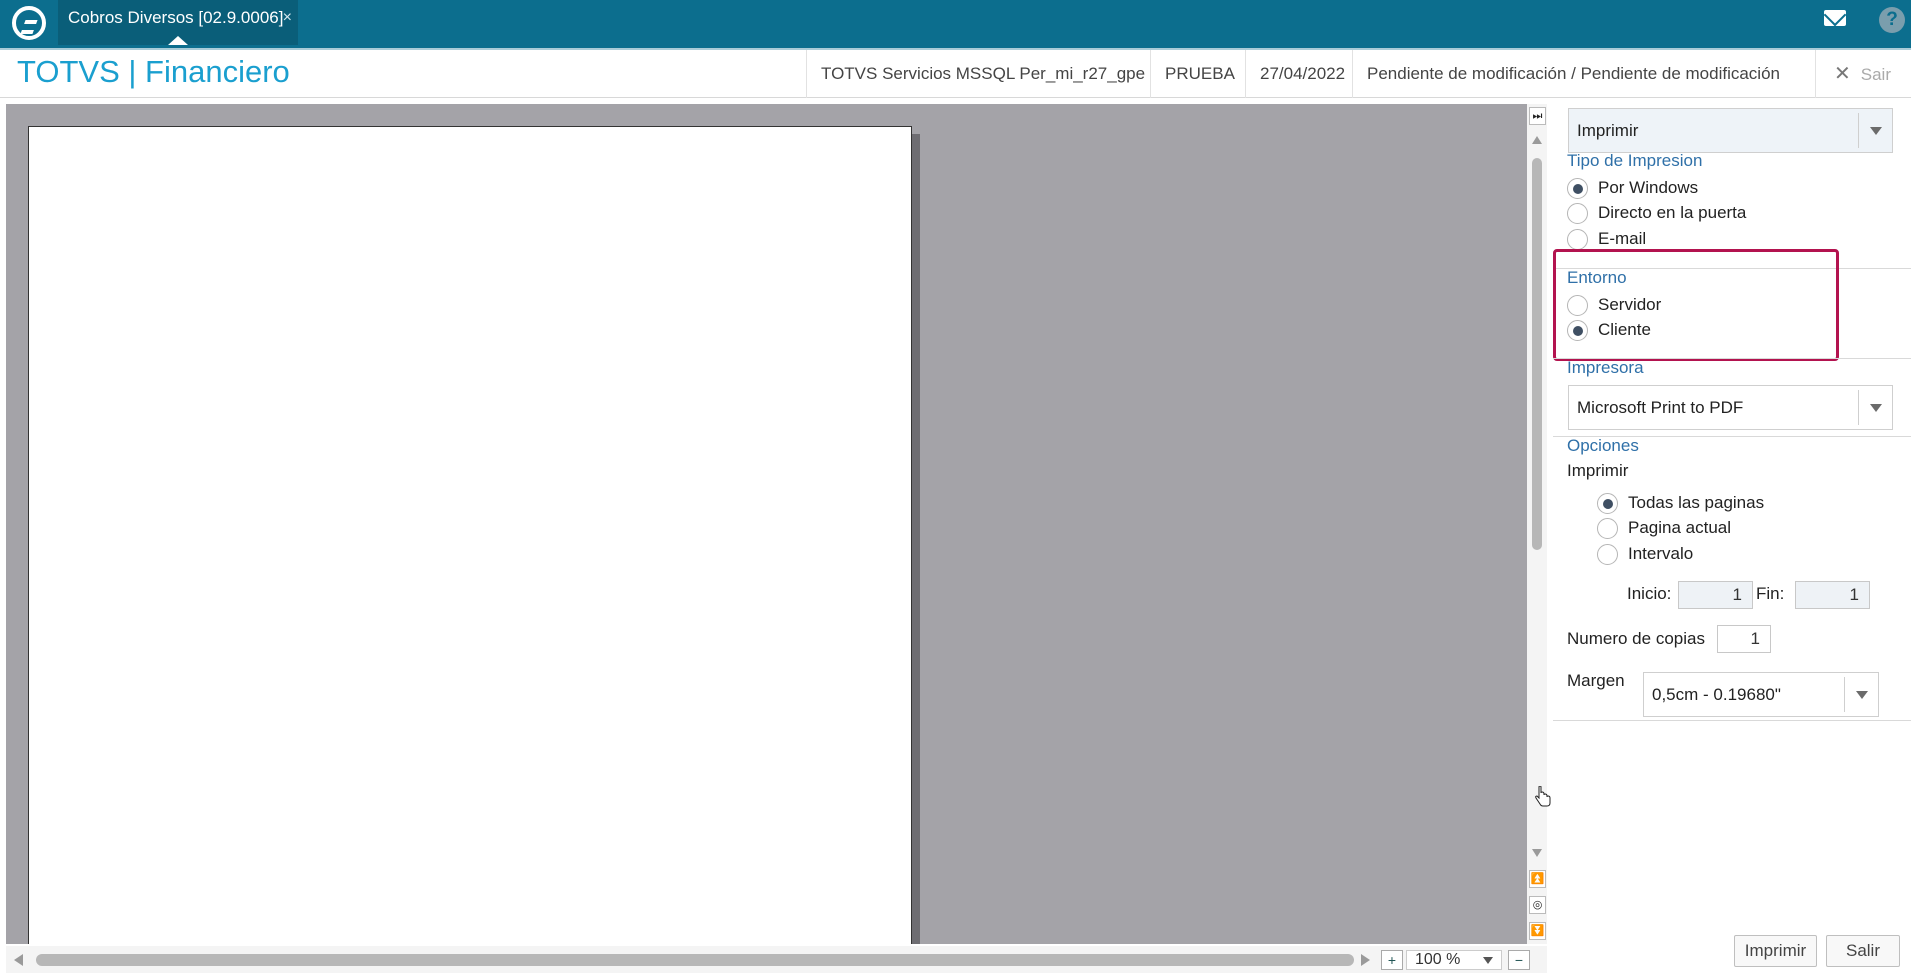 The image size is (1911, 975). Describe the element at coordinates (153, 71) in the screenshot. I see `page-title: TOTVS | Financiero` at that location.